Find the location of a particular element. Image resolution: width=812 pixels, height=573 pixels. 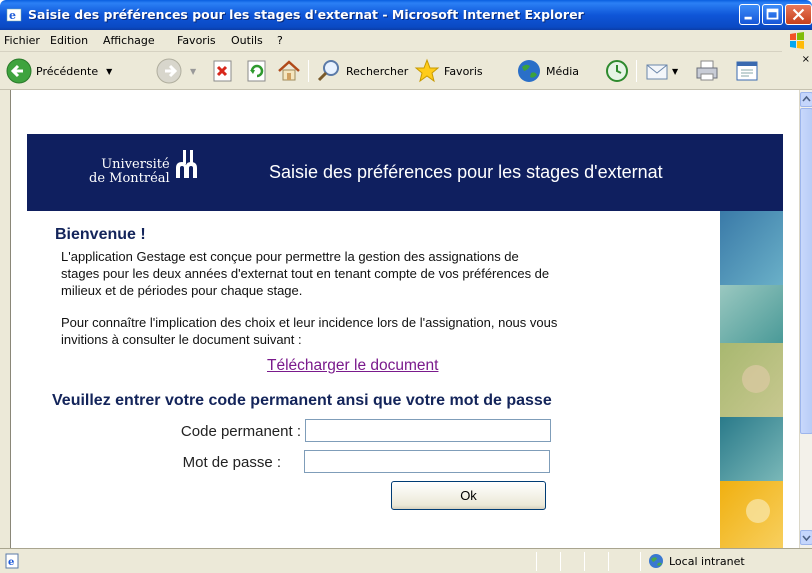

refresh-button is located at coordinates (257, 71).